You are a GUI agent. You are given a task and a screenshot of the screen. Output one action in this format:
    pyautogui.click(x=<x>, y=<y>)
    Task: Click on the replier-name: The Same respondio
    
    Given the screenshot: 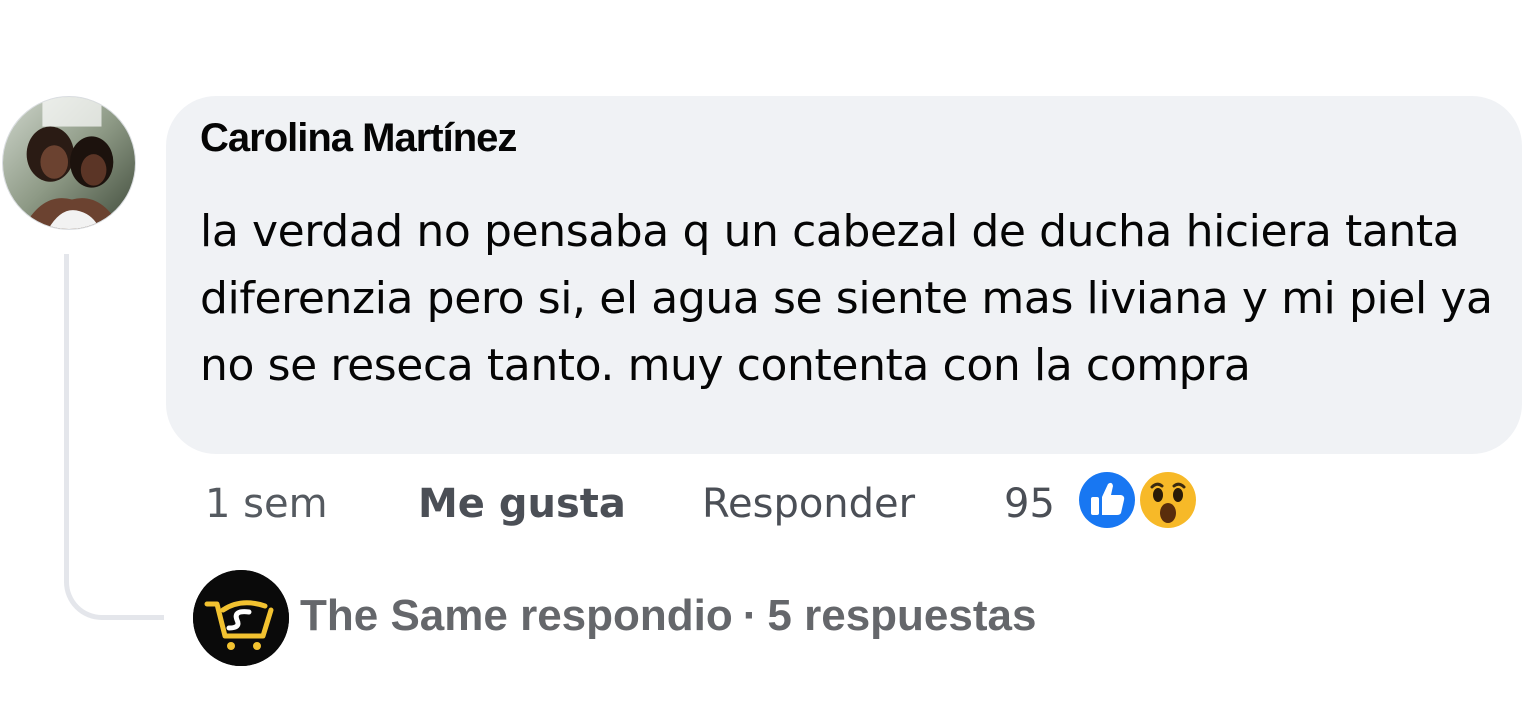 What is the action you would take?
    pyautogui.click(x=516, y=615)
    